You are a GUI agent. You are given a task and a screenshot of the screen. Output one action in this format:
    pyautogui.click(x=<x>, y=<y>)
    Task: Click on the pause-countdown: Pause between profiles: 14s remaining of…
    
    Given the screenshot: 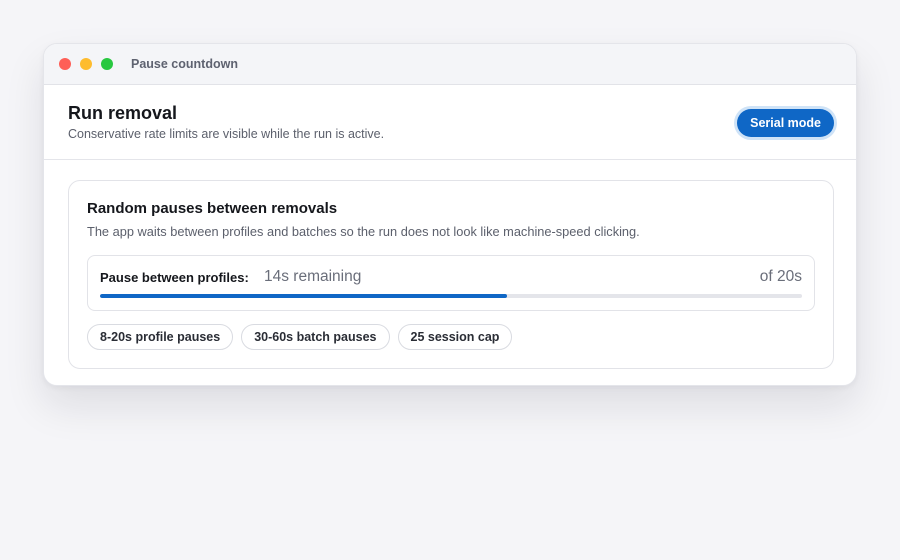 What is the action you would take?
    pyautogui.click(x=451, y=283)
    